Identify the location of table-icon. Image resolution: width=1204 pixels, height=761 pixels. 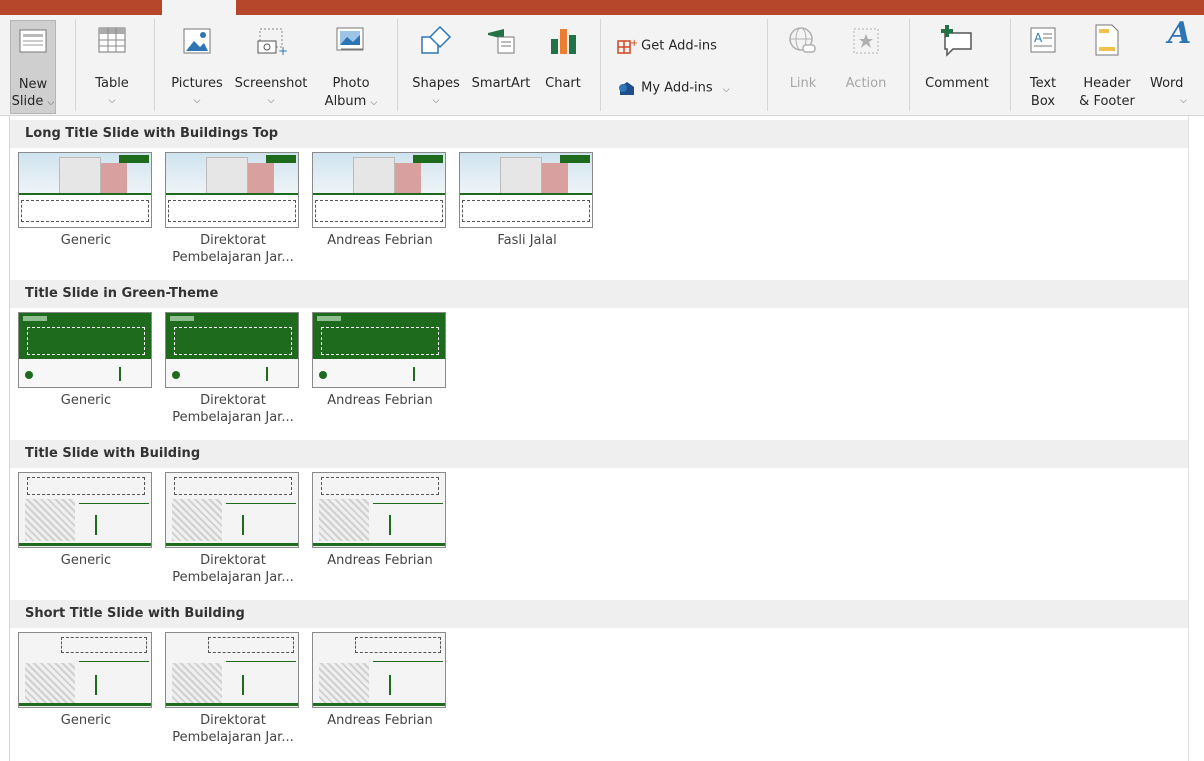
(112, 40).